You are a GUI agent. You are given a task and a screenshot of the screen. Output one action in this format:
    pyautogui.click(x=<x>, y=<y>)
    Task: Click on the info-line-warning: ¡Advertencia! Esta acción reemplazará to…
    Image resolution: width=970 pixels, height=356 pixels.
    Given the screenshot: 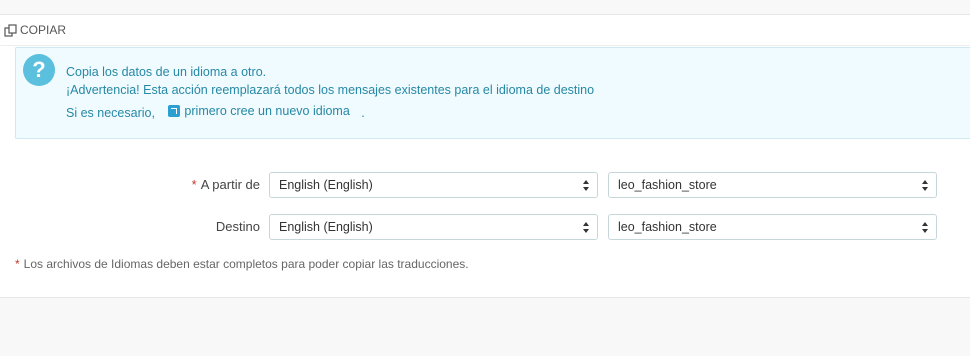 What is the action you would take?
    pyautogui.click(x=330, y=90)
    